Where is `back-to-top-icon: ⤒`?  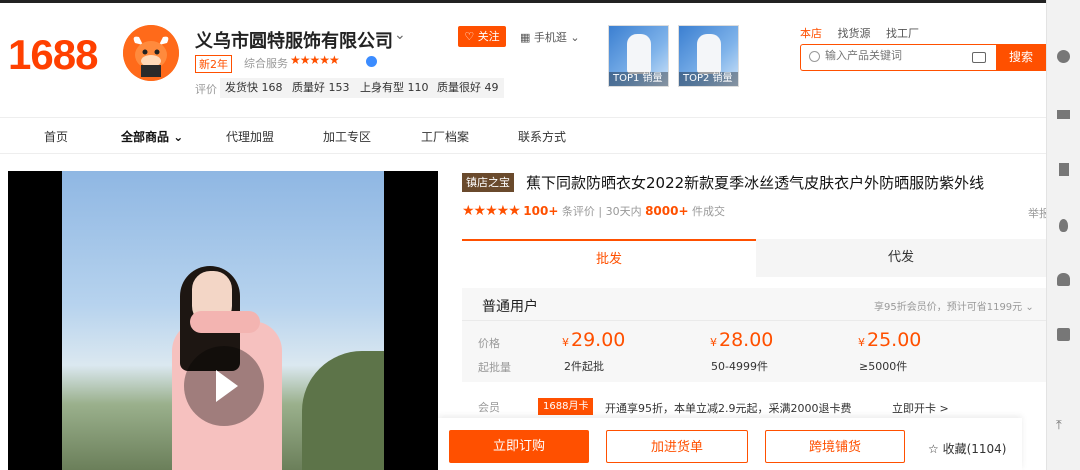 back-to-top-icon: ⤒ is located at coordinates (1059, 425).